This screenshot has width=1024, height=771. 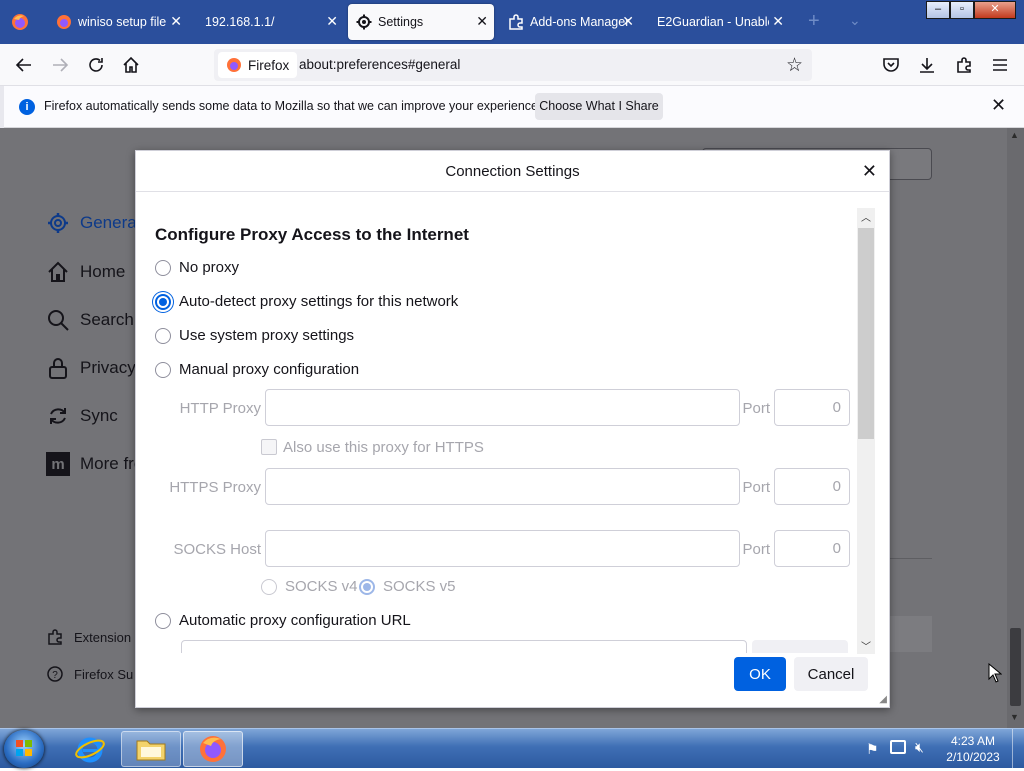 What do you see at coordinates (90, 320) in the screenshot?
I see `sidebar-item-search: Search` at bounding box center [90, 320].